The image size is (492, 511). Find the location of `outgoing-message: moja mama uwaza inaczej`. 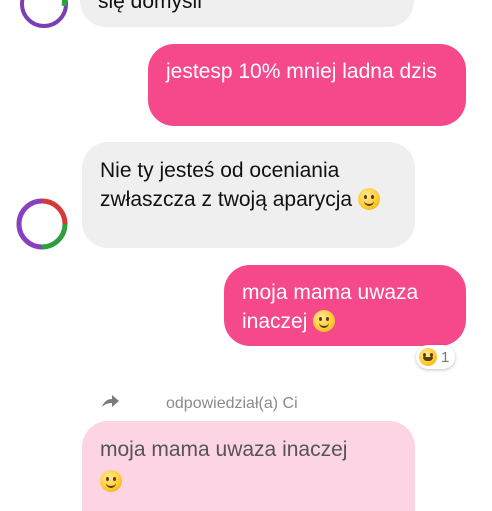

outgoing-message: moja mama uwaza inaczej is located at coordinates (345, 305).